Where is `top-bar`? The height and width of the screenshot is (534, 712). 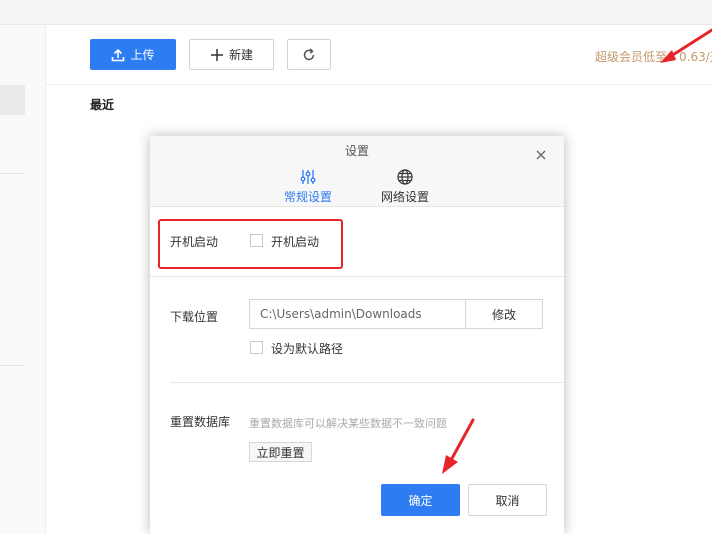
top-bar is located at coordinates (356, 12).